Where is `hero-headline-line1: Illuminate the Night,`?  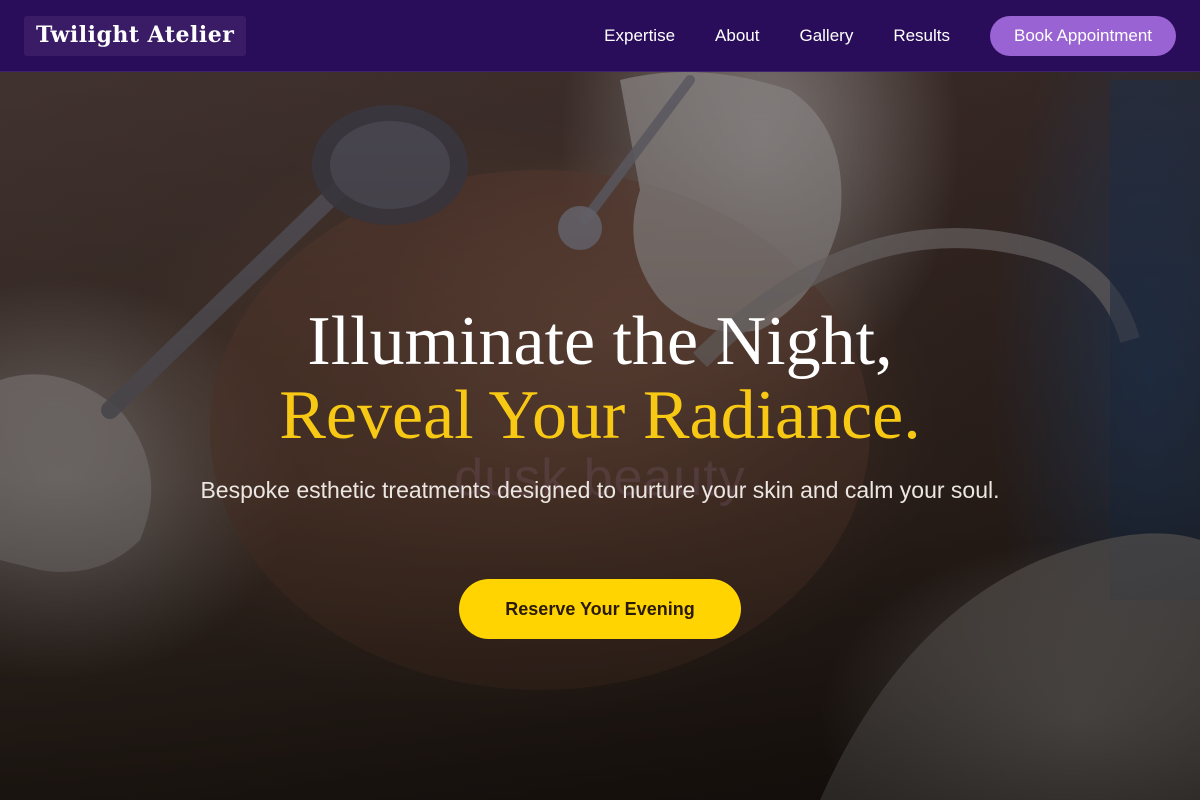 hero-headline-line1: Illuminate the Night, is located at coordinates (600, 341).